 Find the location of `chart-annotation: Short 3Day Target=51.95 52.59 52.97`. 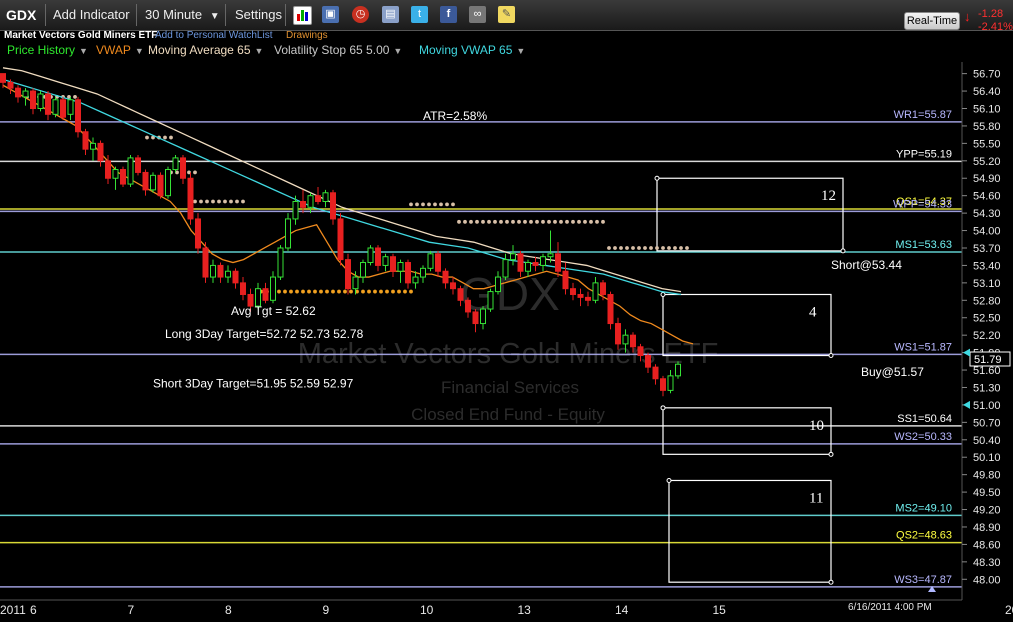

chart-annotation: Short 3Day Target=51.95 52.59 52.97 is located at coordinates (253, 383).